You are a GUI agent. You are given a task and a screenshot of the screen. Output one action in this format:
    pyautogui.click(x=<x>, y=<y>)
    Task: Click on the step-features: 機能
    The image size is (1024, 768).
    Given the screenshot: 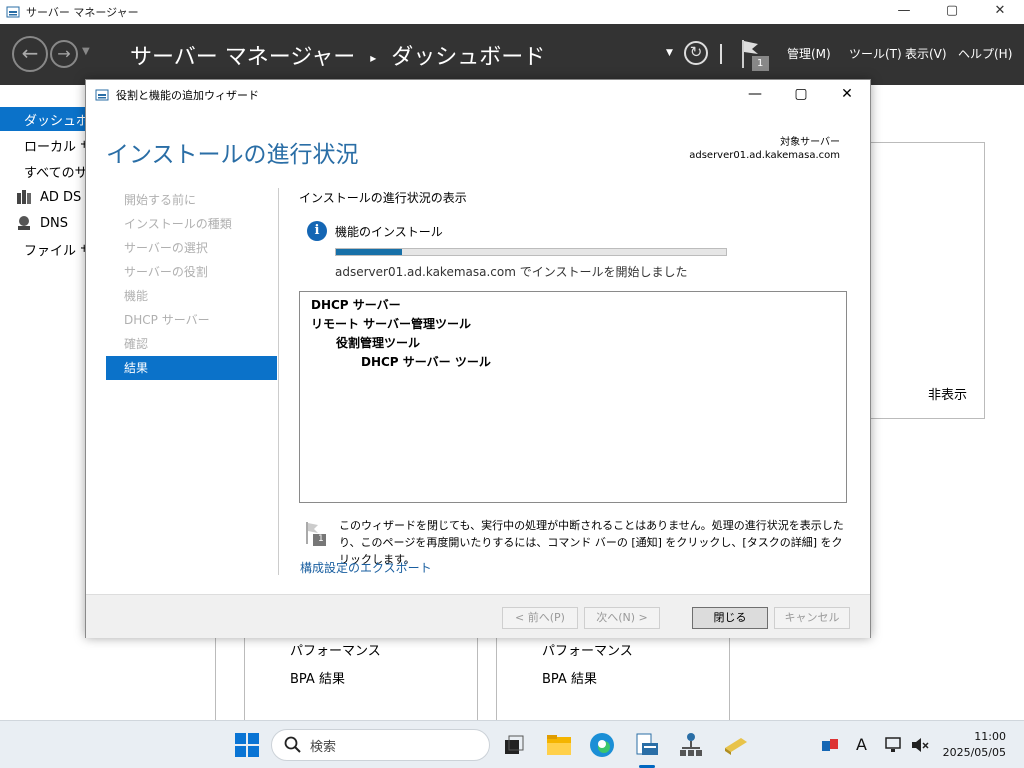 What is the action you would take?
    pyautogui.click(x=136, y=296)
    